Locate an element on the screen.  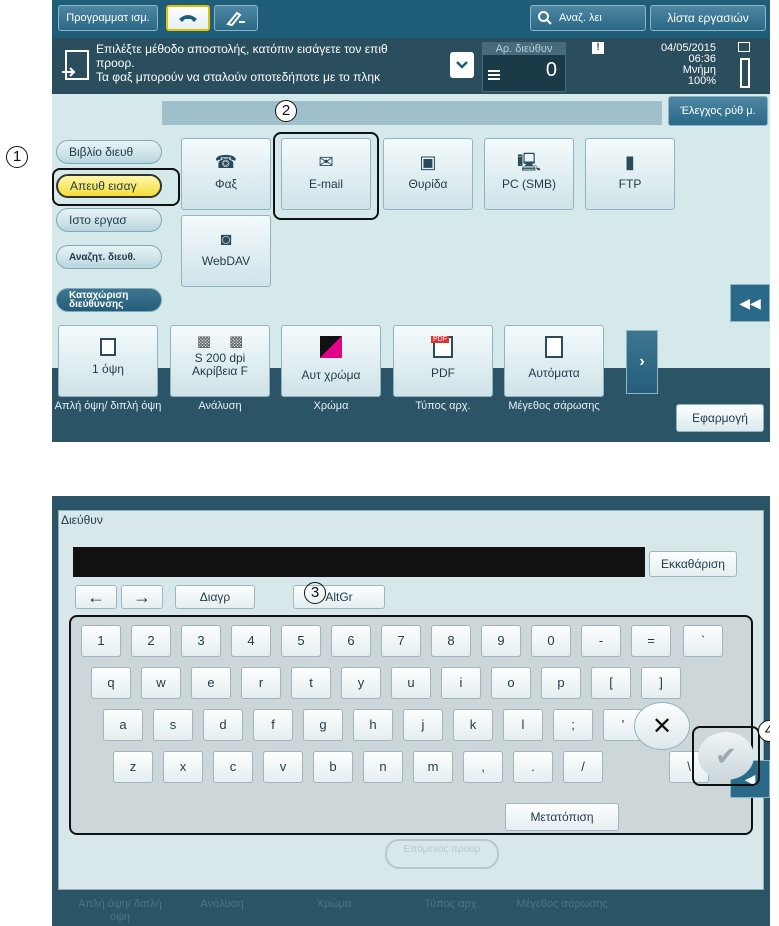
key-2-3: f is located at coordinates (273, 725).